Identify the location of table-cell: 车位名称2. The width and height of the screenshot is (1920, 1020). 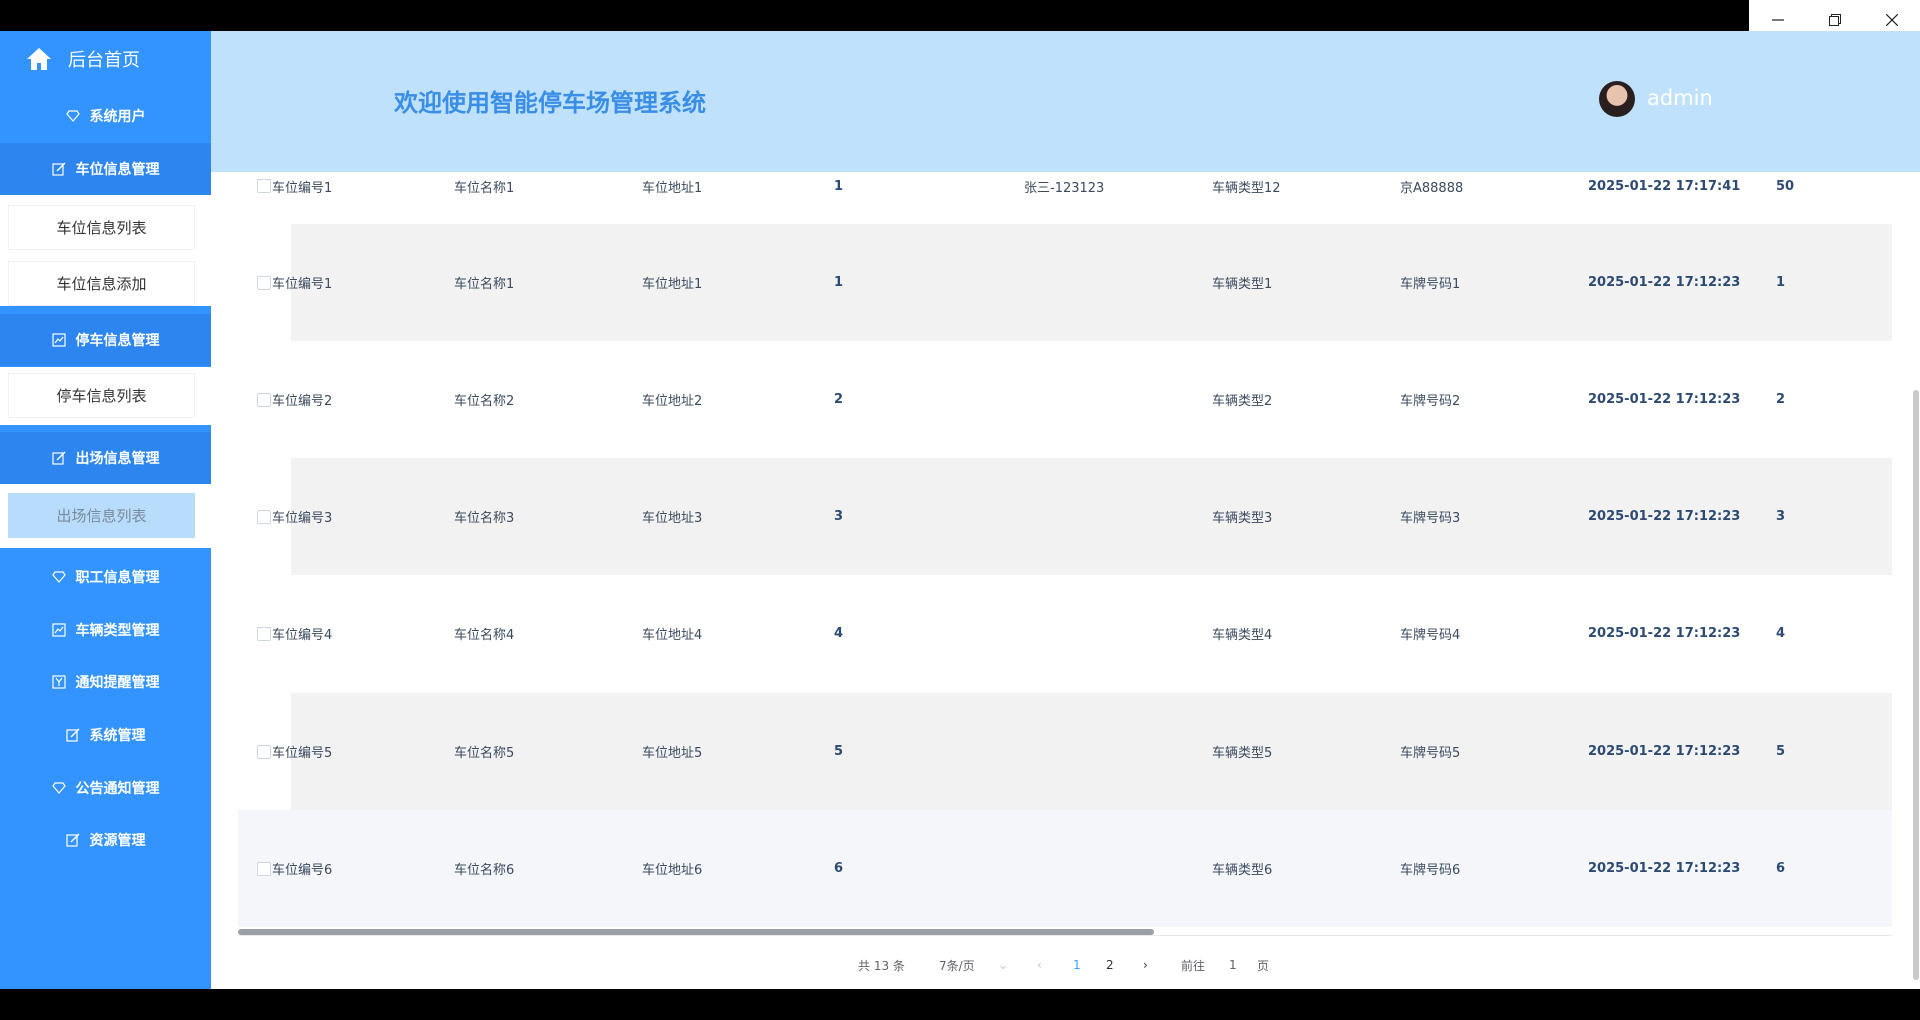
(484, 401).